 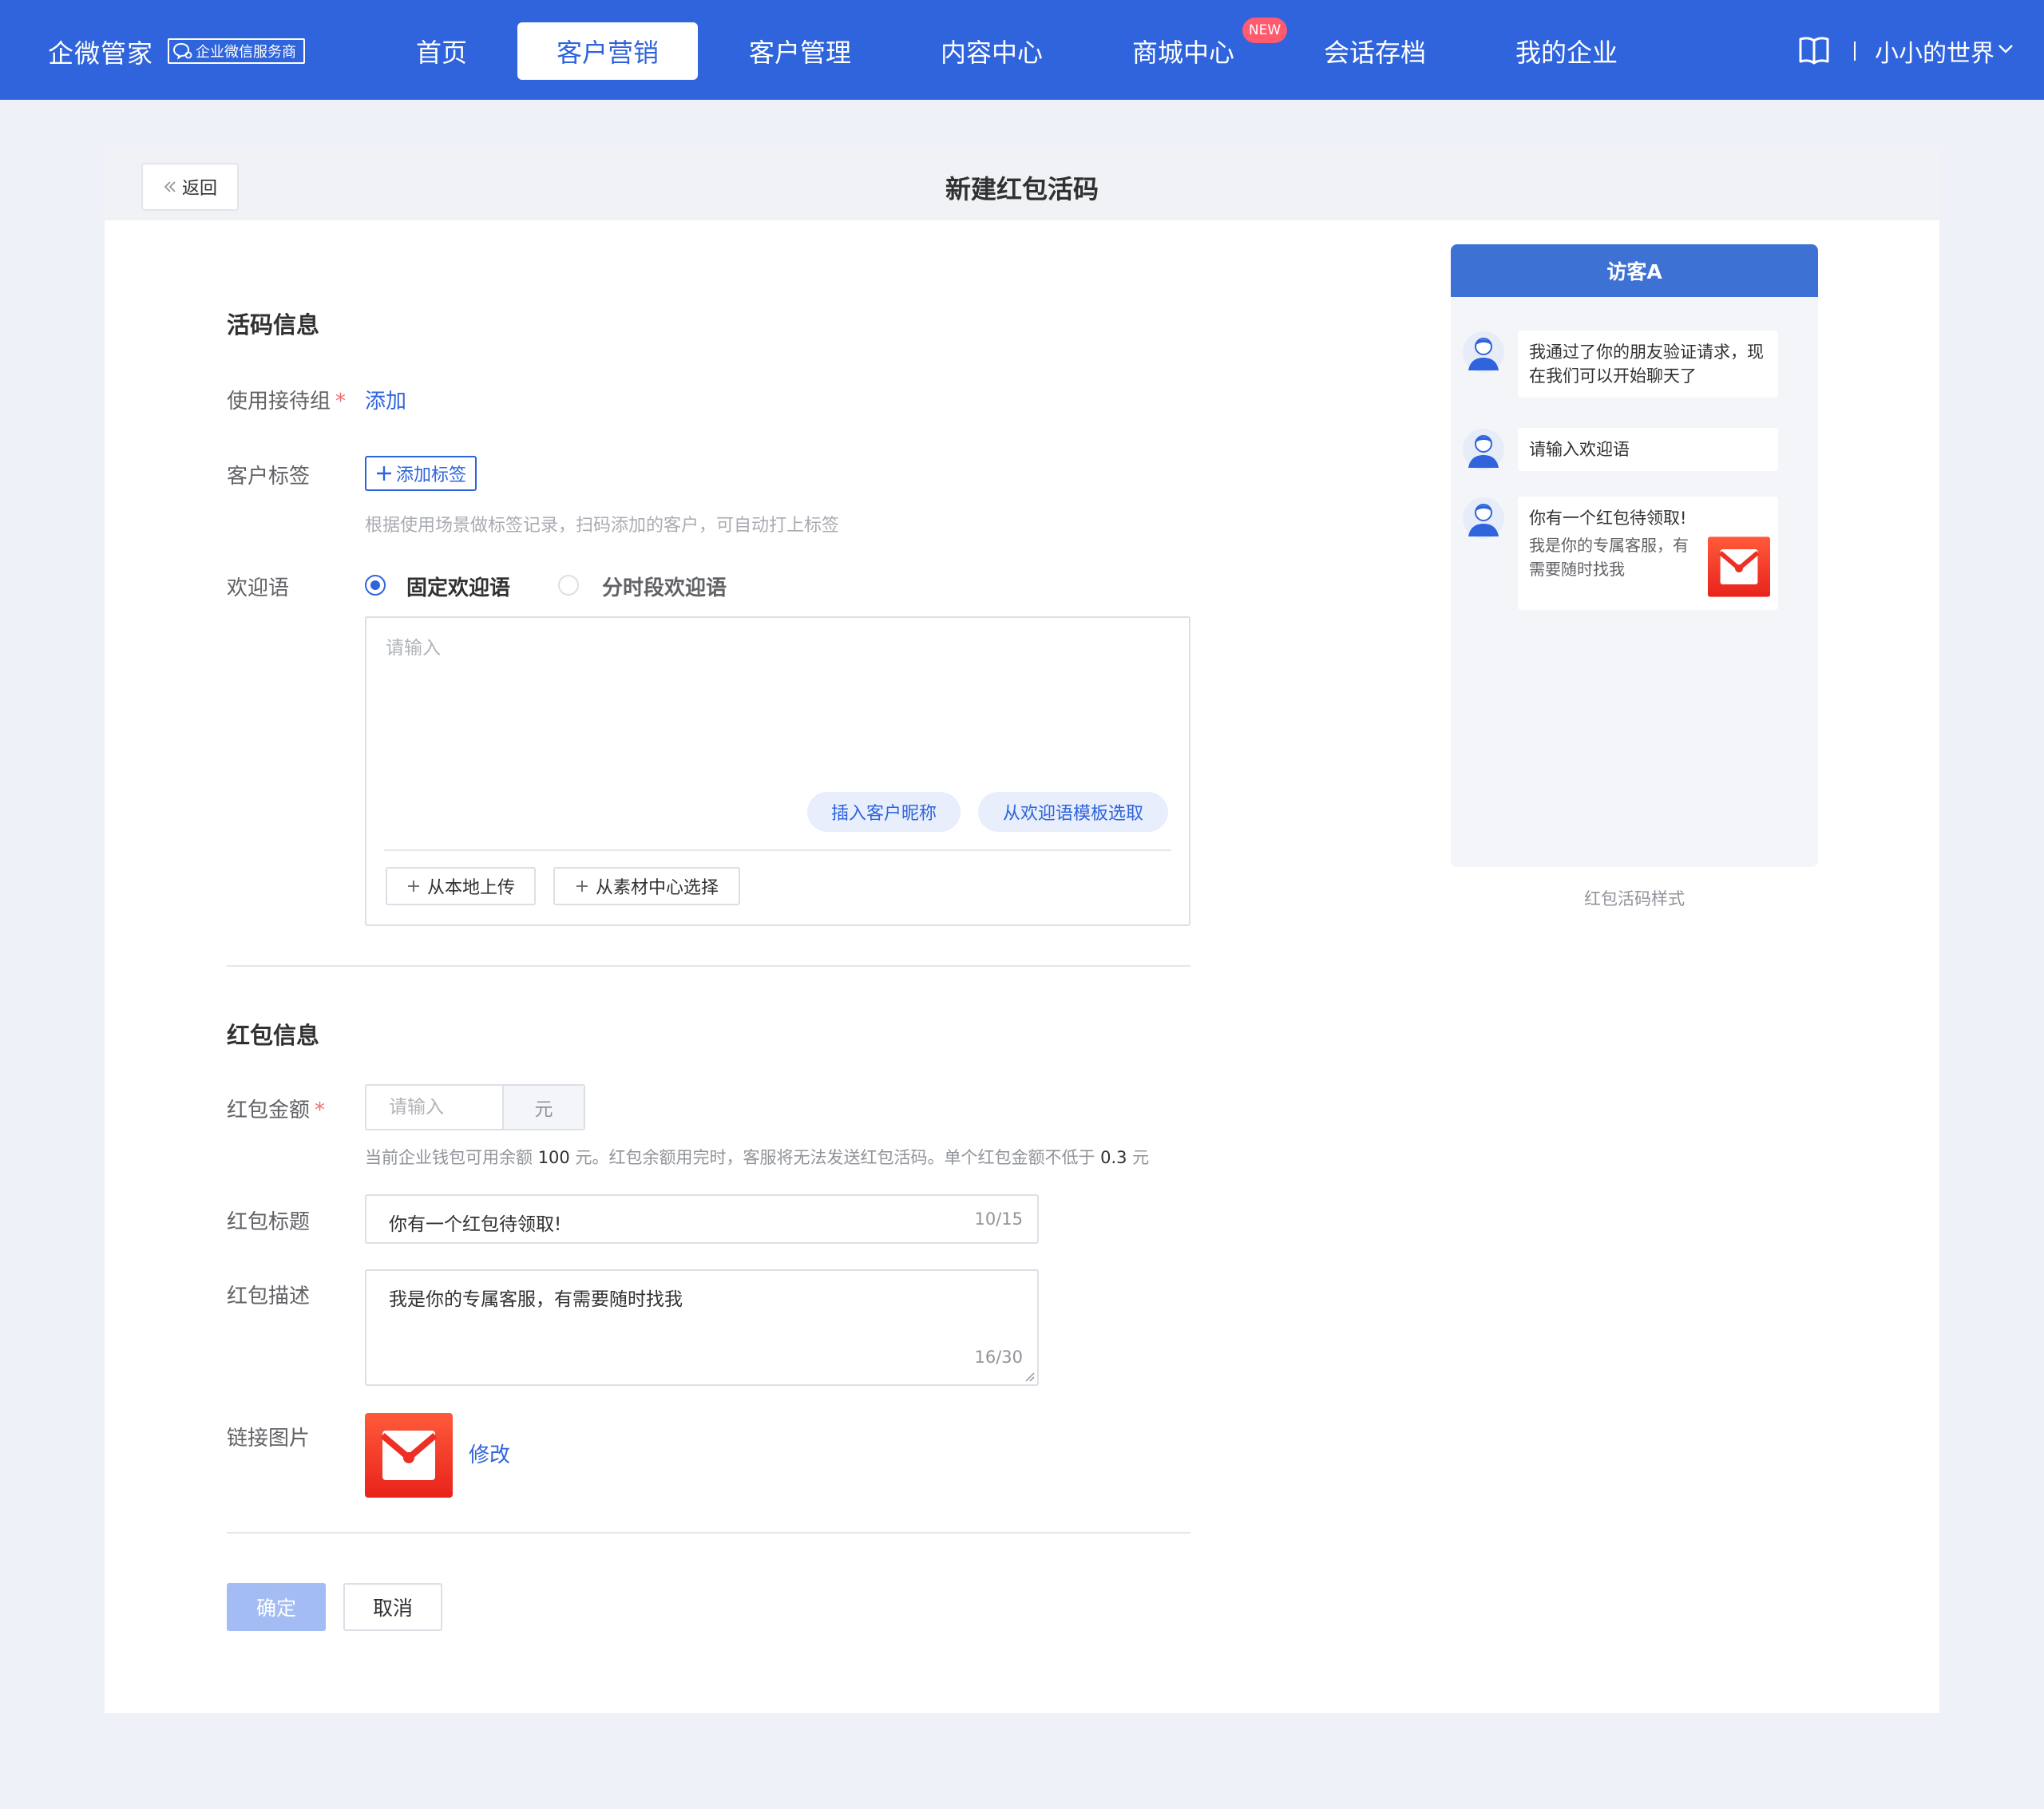 What do you see at coordinates (470, 888) in the screenshot?
I see `upload-local-label: 从本地上传` at bounding box center [470, 888].